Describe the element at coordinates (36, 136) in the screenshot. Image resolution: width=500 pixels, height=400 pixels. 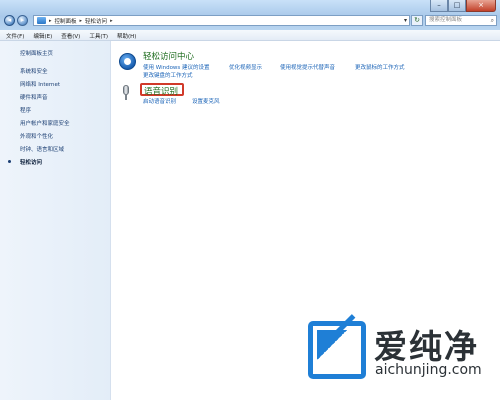
I see `sidebar-item-appearance: 外观和个性化` at that location.